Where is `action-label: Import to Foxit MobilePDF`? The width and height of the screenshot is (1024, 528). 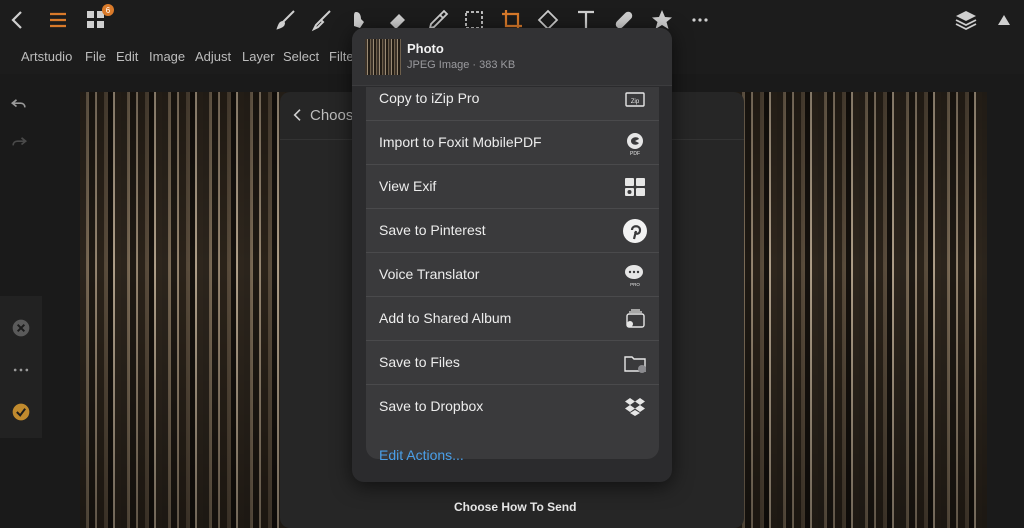
action-label: Import to Foxit MobilePDF is located at coordinates (460, 142).